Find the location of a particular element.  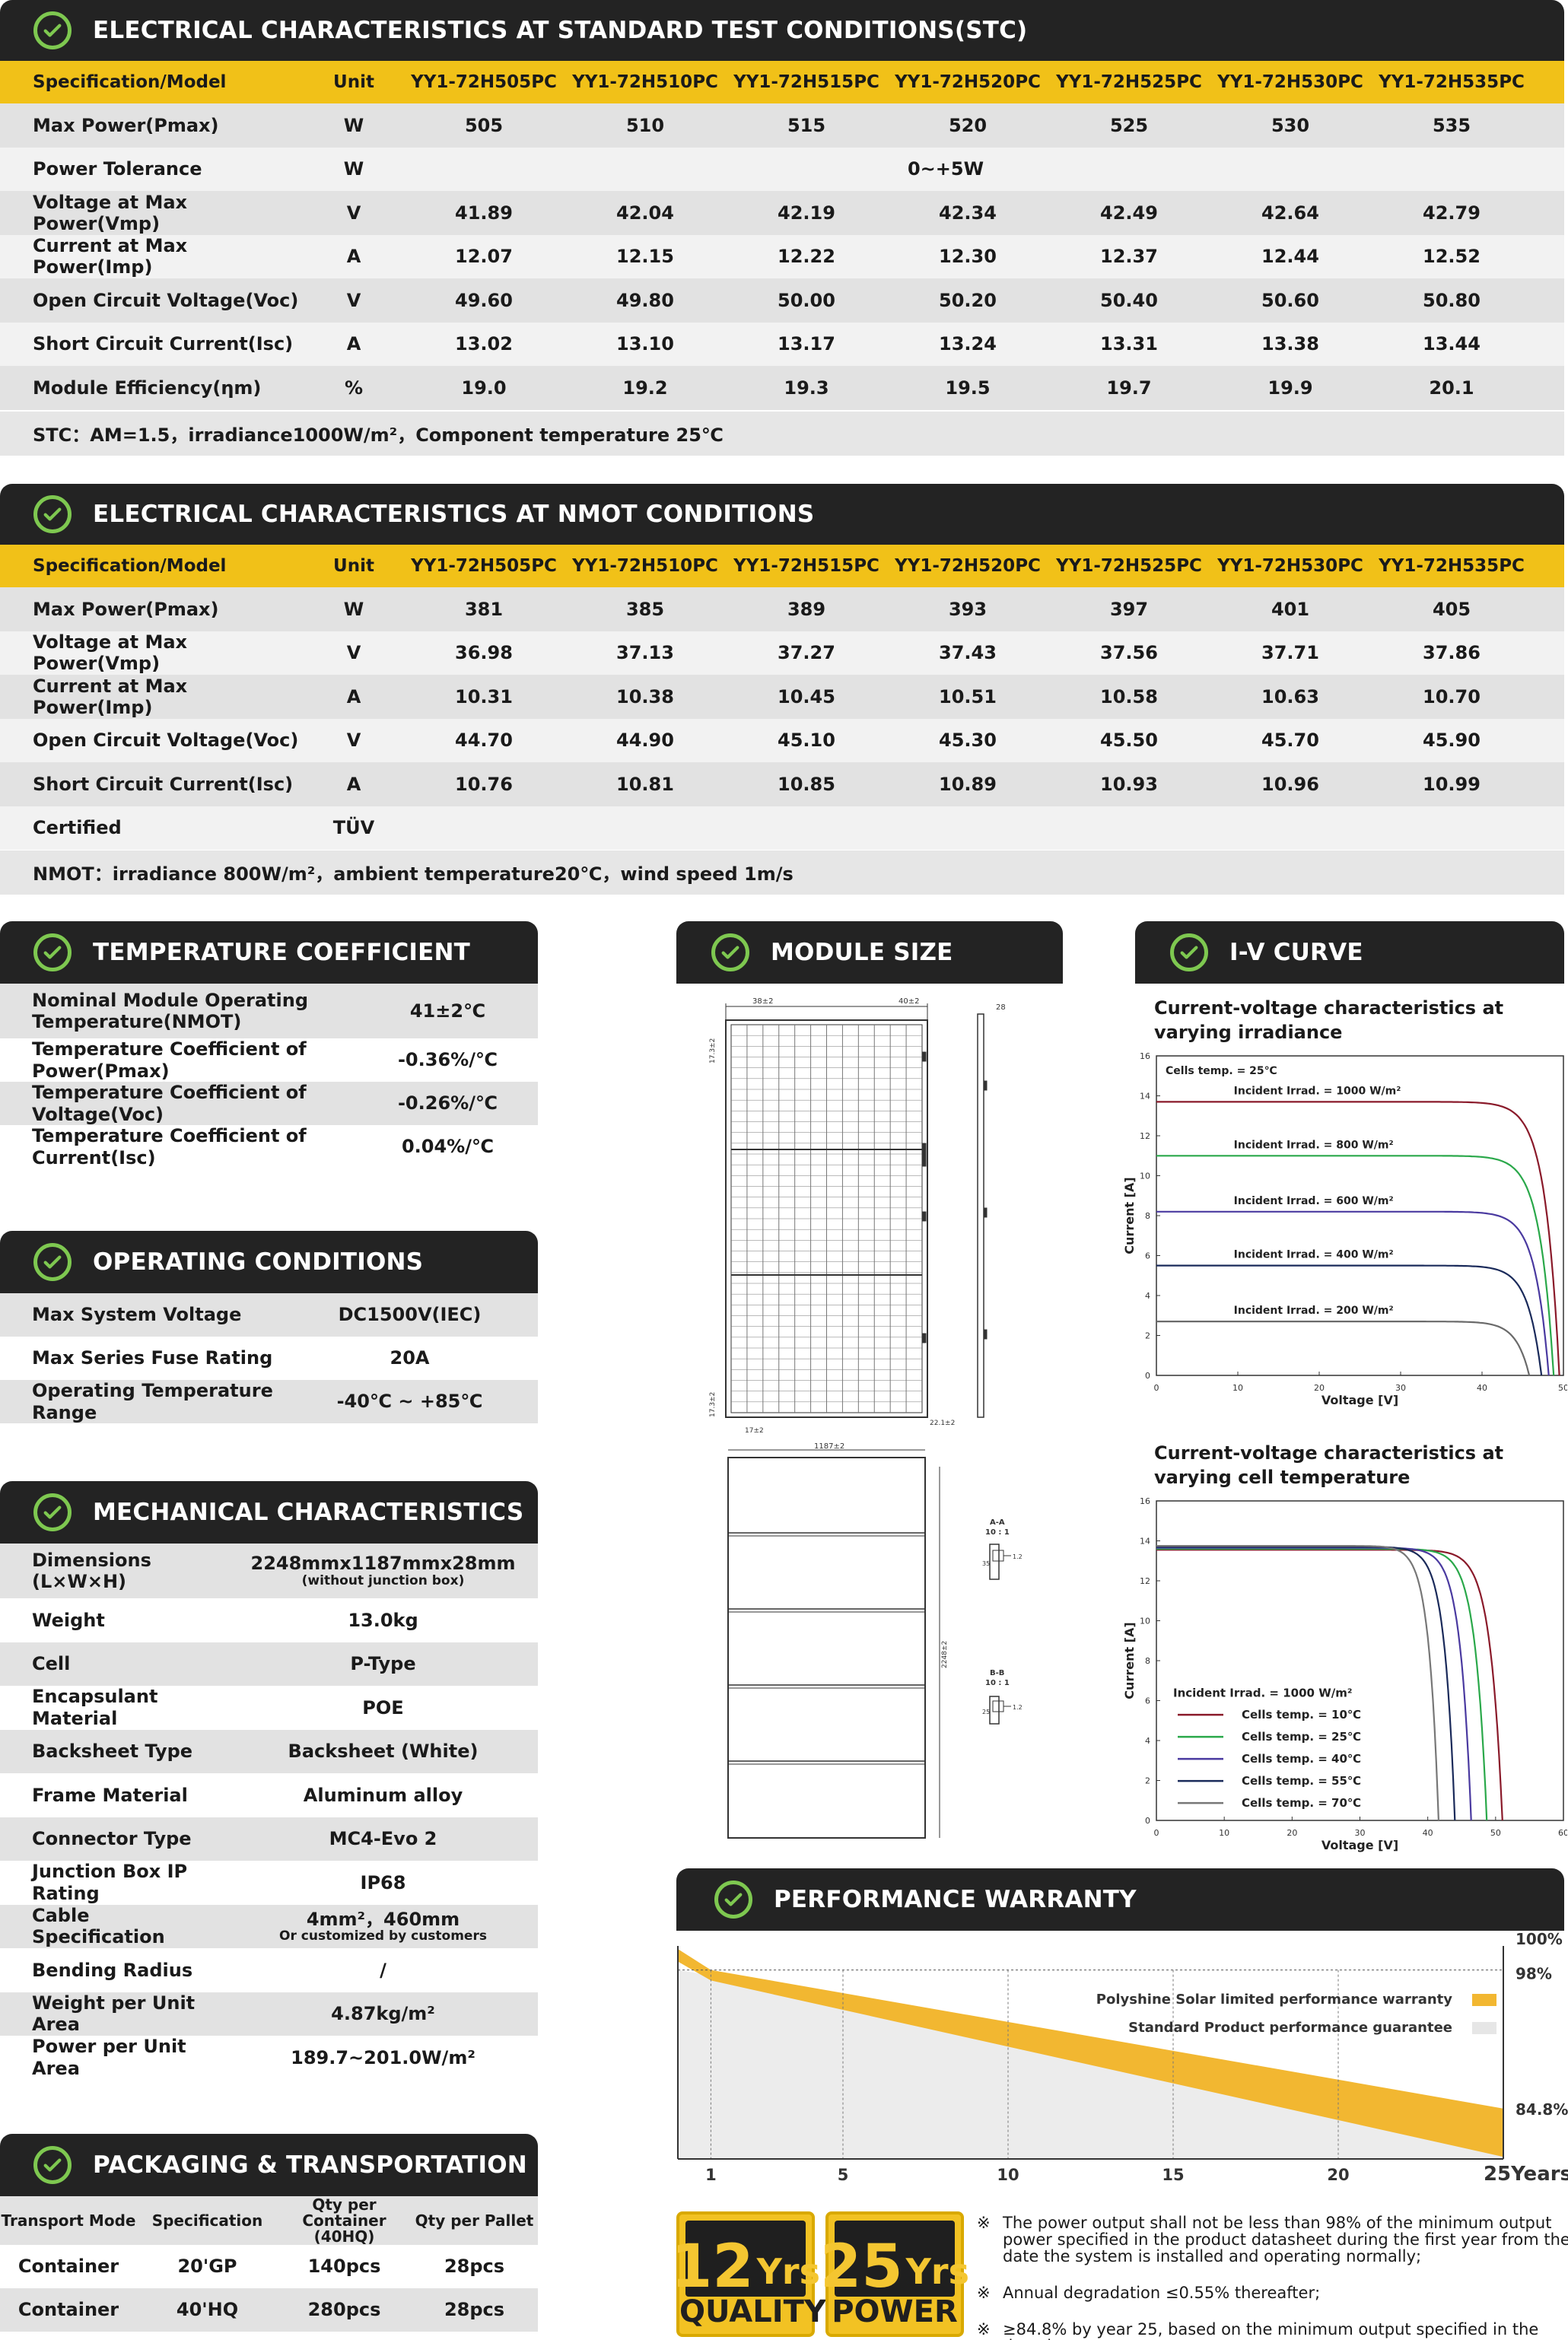

section-b-label: B-B is located at coordinates (997, 1673).